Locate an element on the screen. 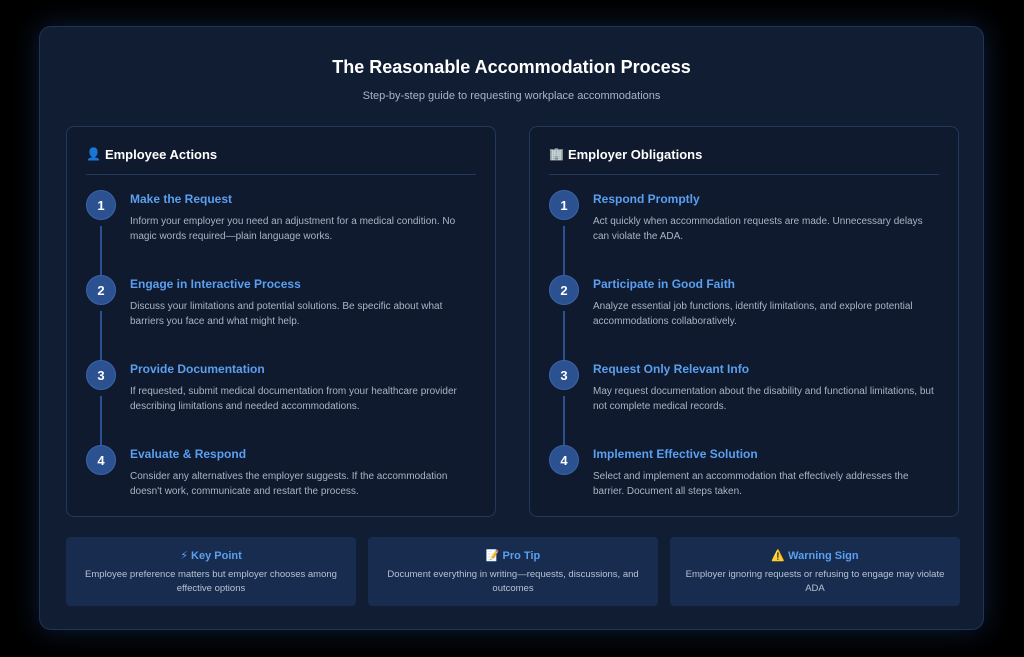 The width and height of the screenshot is (1024, 657). employee-panel-heading: Employee Actions is located at coordinates (161, 154).